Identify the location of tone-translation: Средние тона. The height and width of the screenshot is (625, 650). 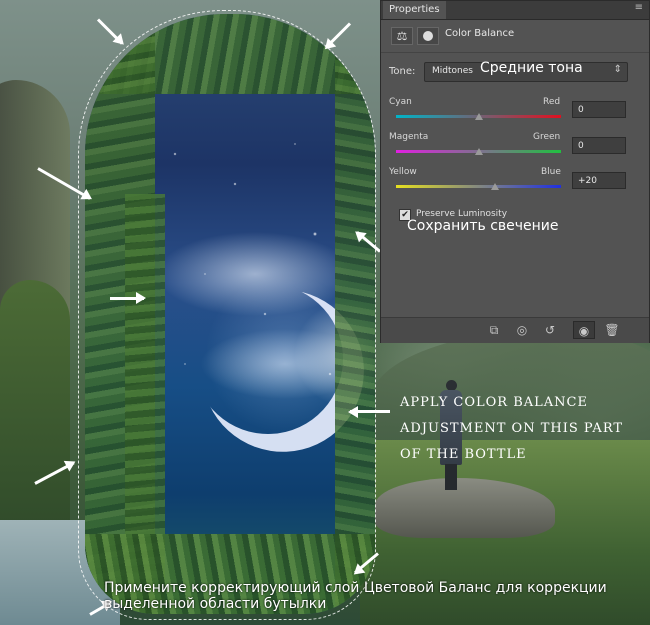
(531, 68).